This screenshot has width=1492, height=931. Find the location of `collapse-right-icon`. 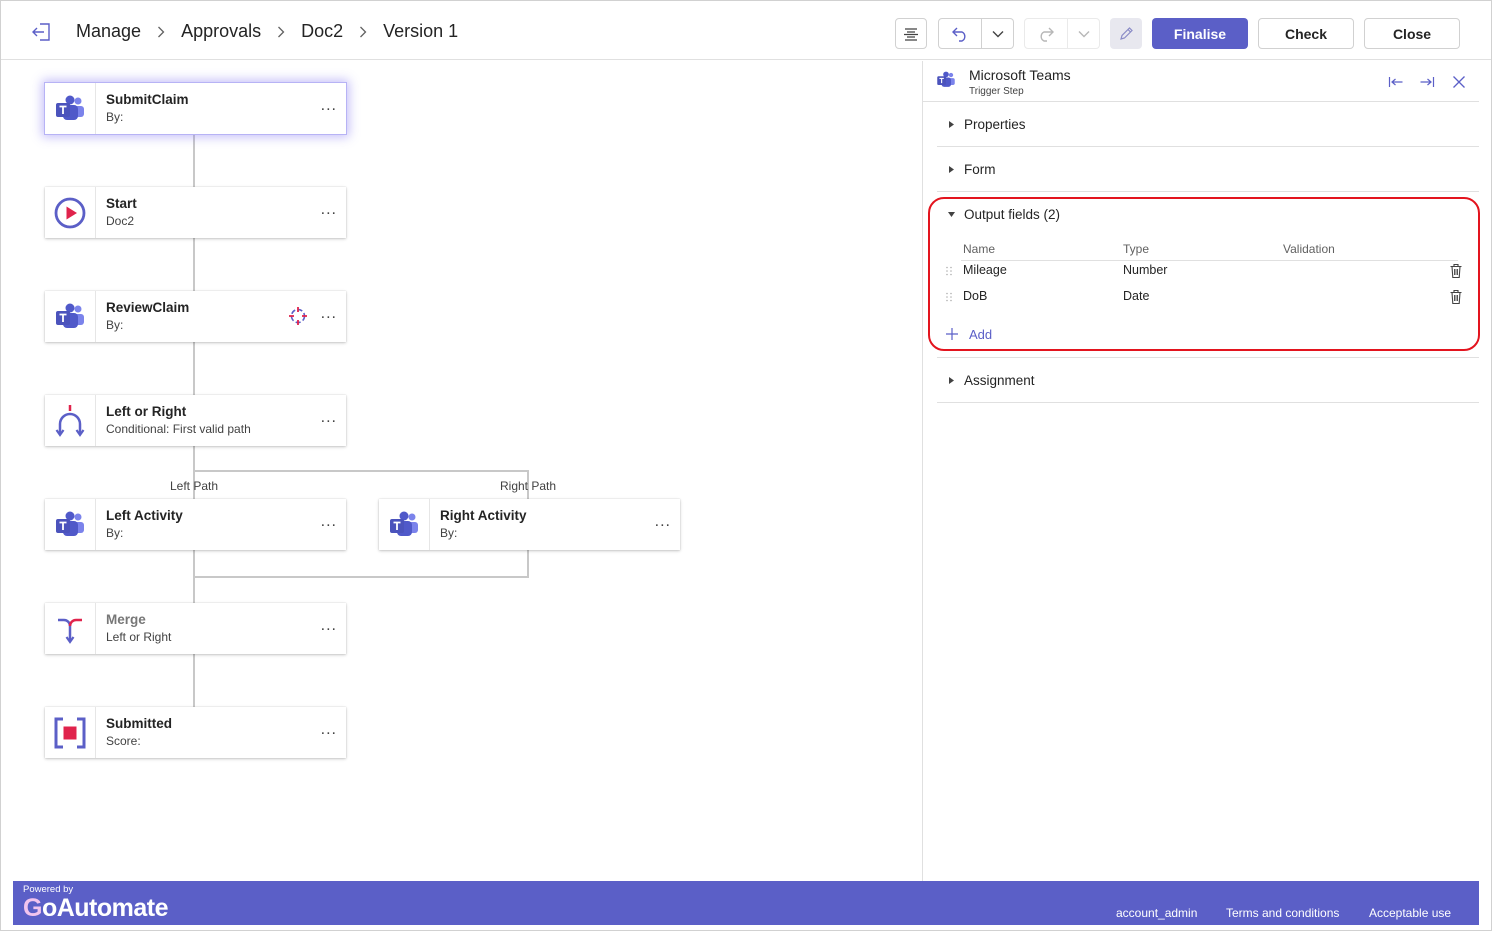

collapse-right-icon is located at coordinates (1427, 82).